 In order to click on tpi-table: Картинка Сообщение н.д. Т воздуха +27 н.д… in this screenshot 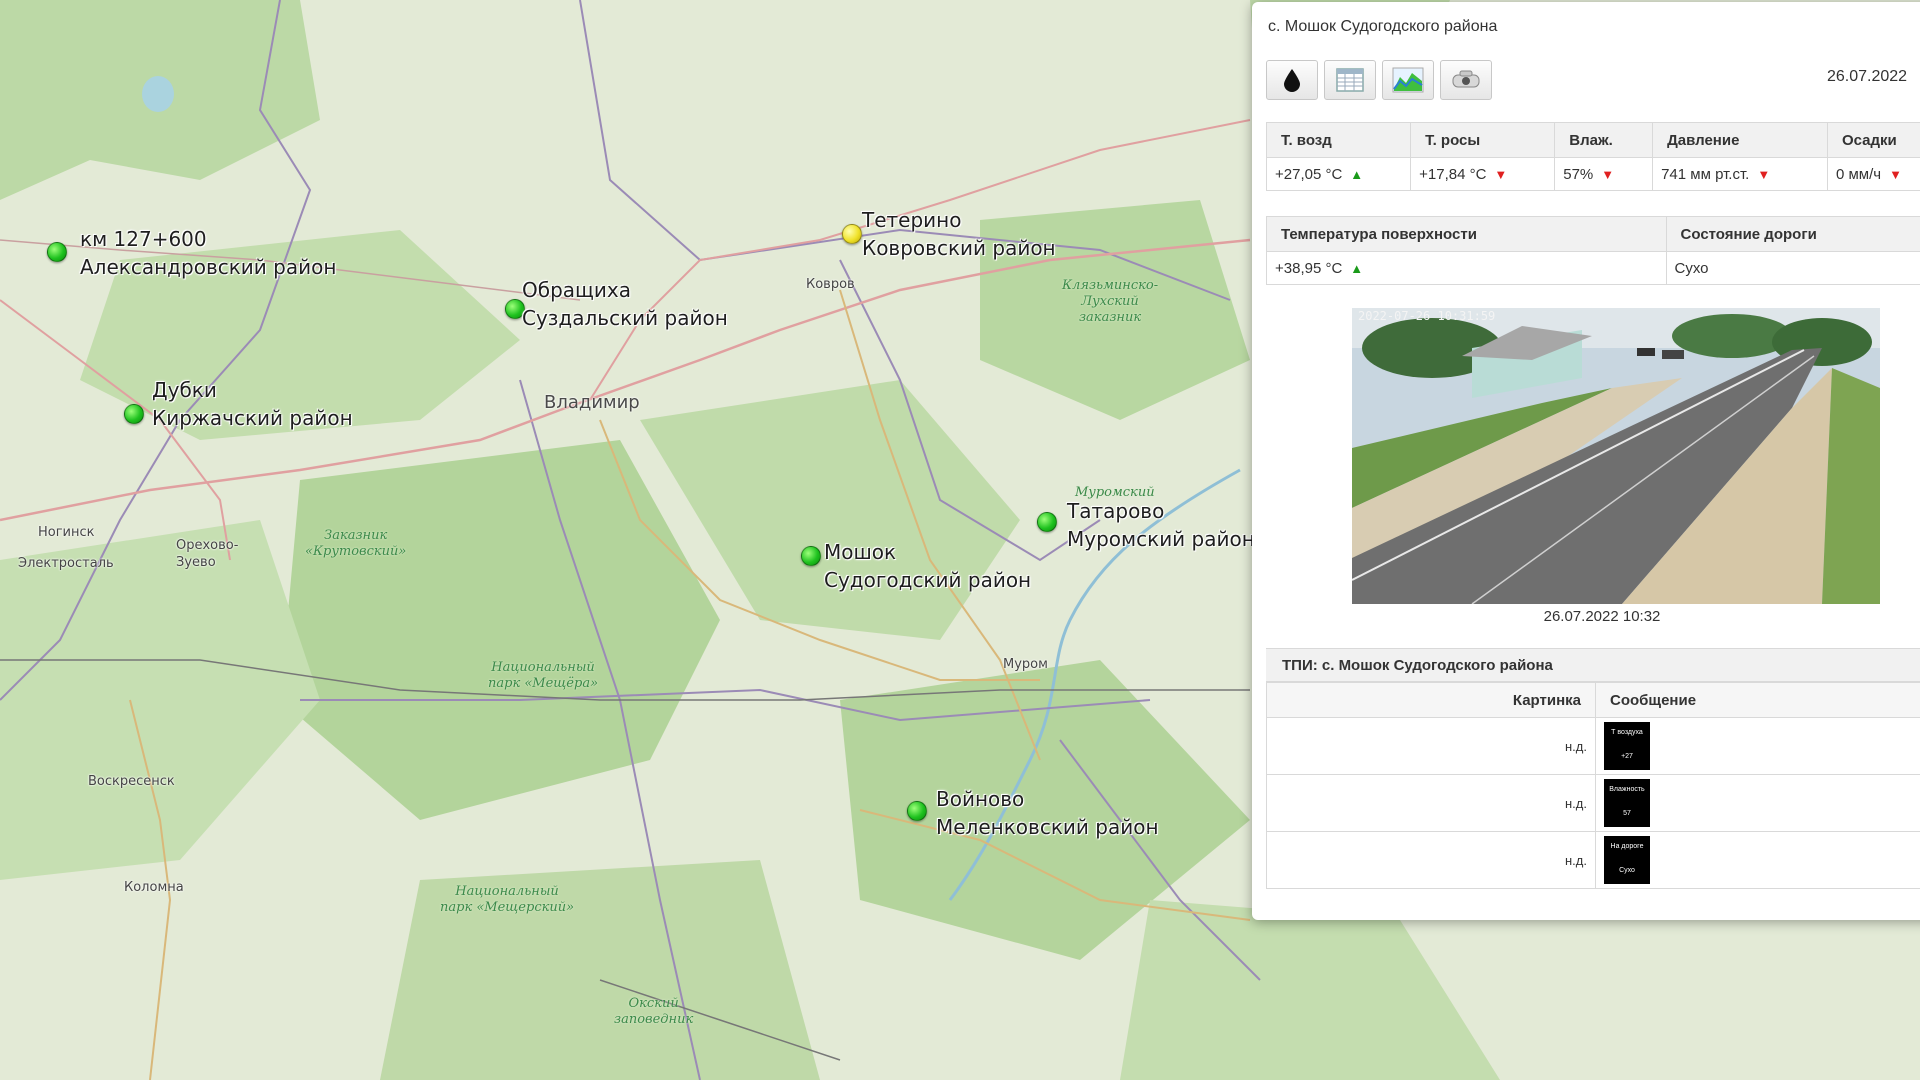, I will do `click(1593, 785)`.